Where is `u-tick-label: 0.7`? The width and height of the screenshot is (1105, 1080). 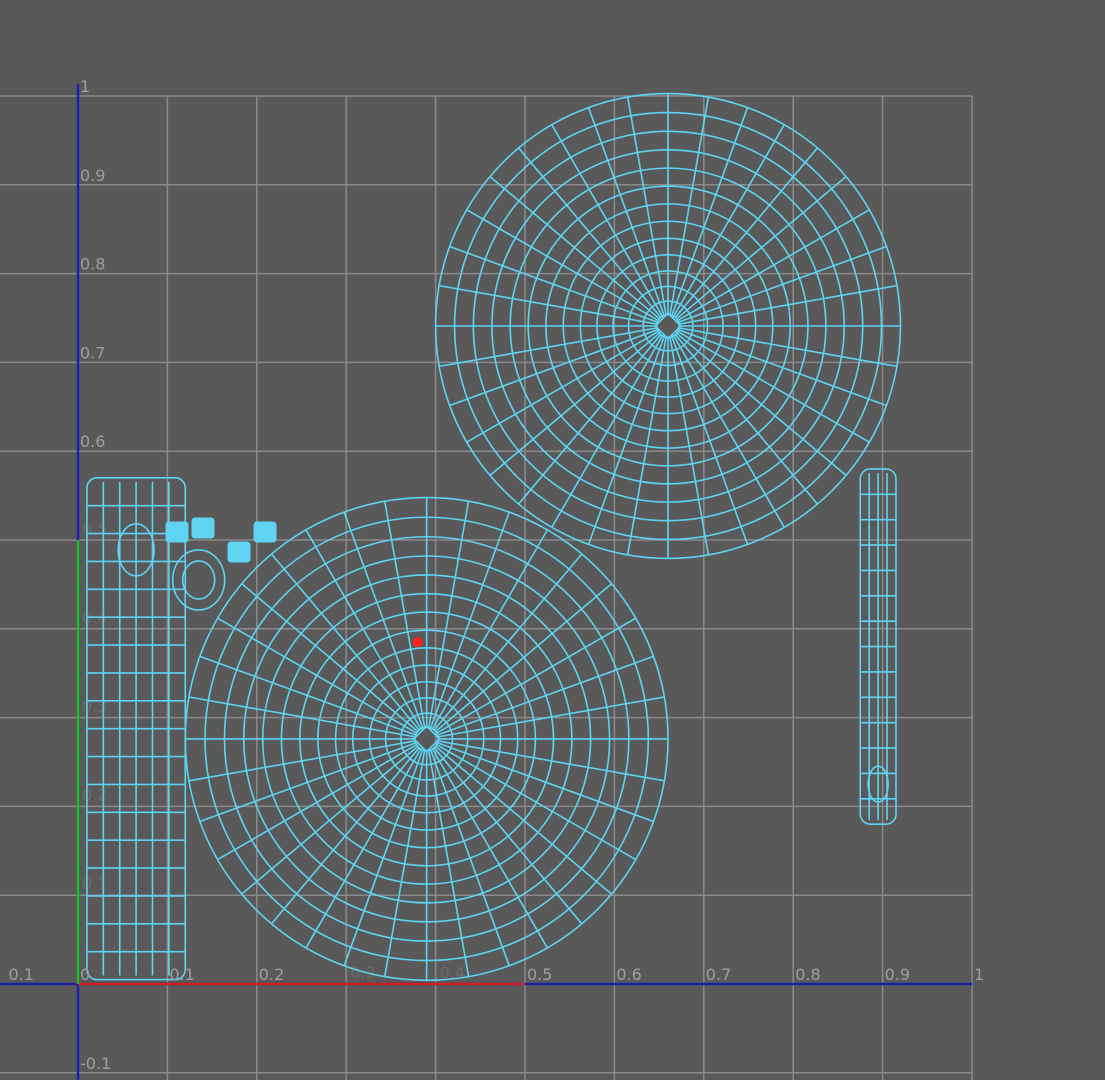 u-tick-label: 0.7 is located at coordinates (718, 974).